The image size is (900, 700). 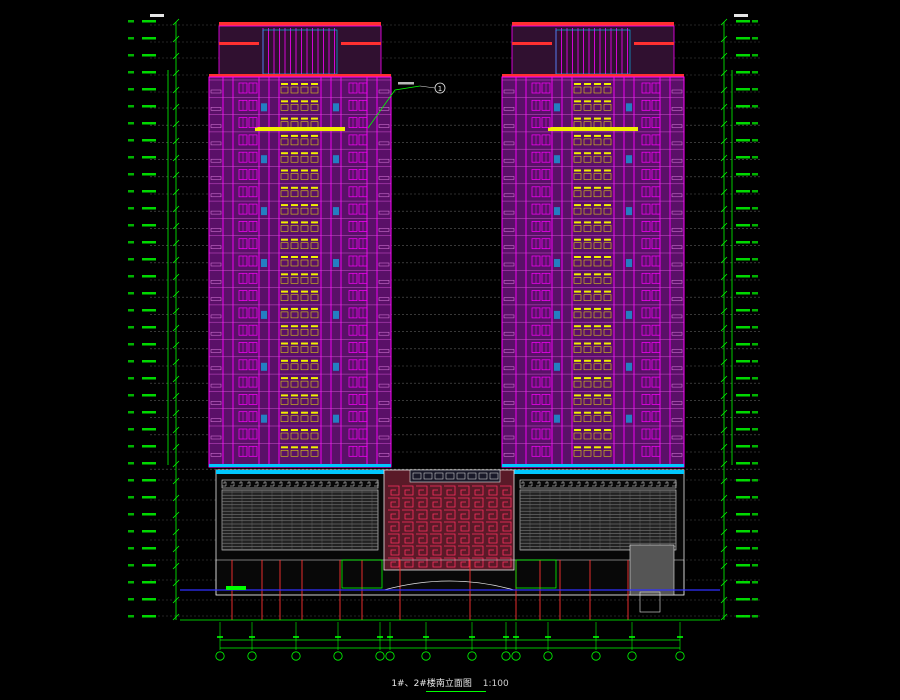 What do you see at coordinates (450, 545) in the screenshot?
I see `podium-elevation` at bounding box center [450, 545].